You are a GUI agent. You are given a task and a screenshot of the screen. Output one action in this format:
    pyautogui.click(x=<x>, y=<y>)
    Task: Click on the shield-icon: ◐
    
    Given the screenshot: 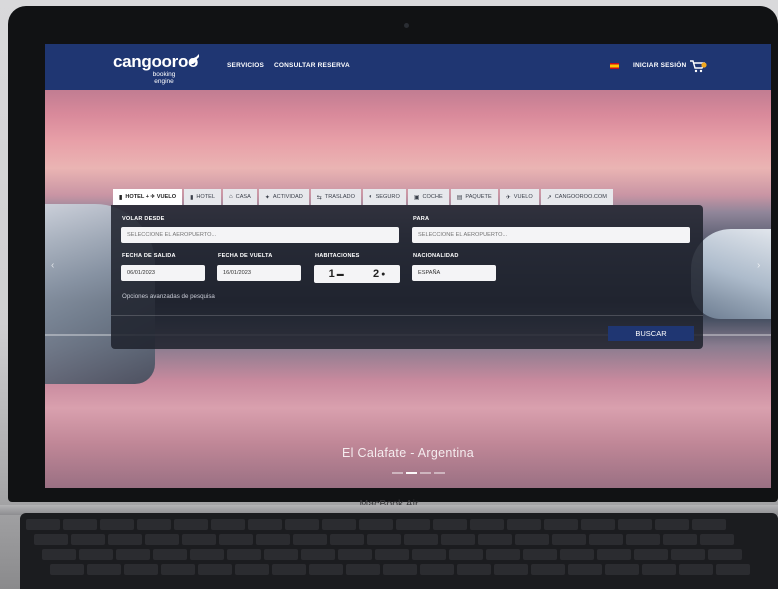 What is the action you would take?
    pyautogui.click(x=370, y=197)
    